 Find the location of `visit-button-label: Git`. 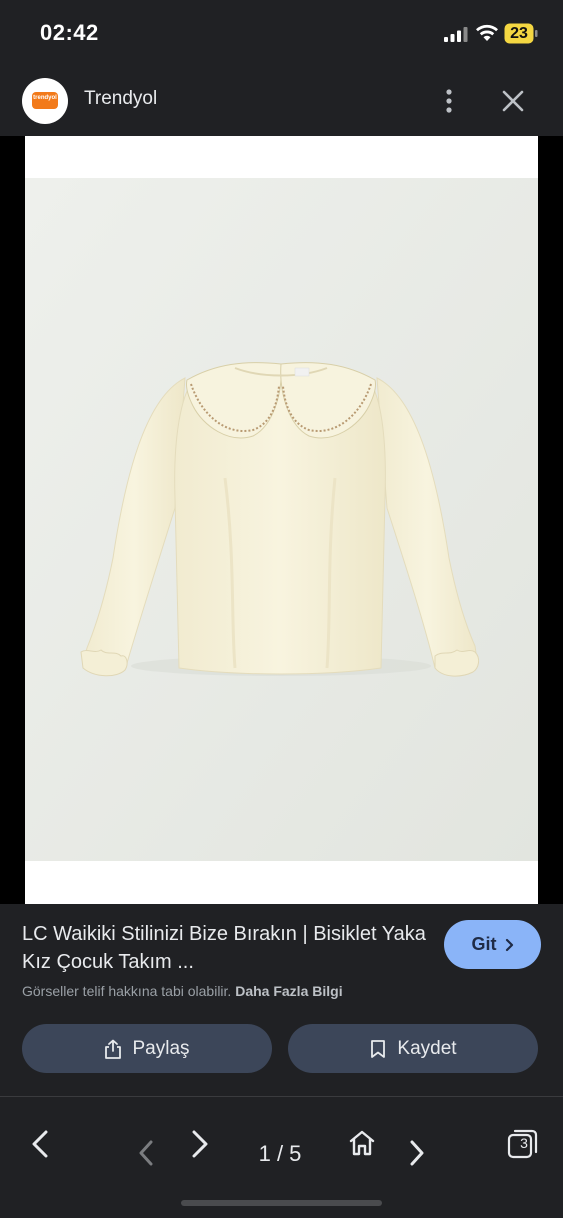

visit-button-label: Git is located at coordinates (484, 944).